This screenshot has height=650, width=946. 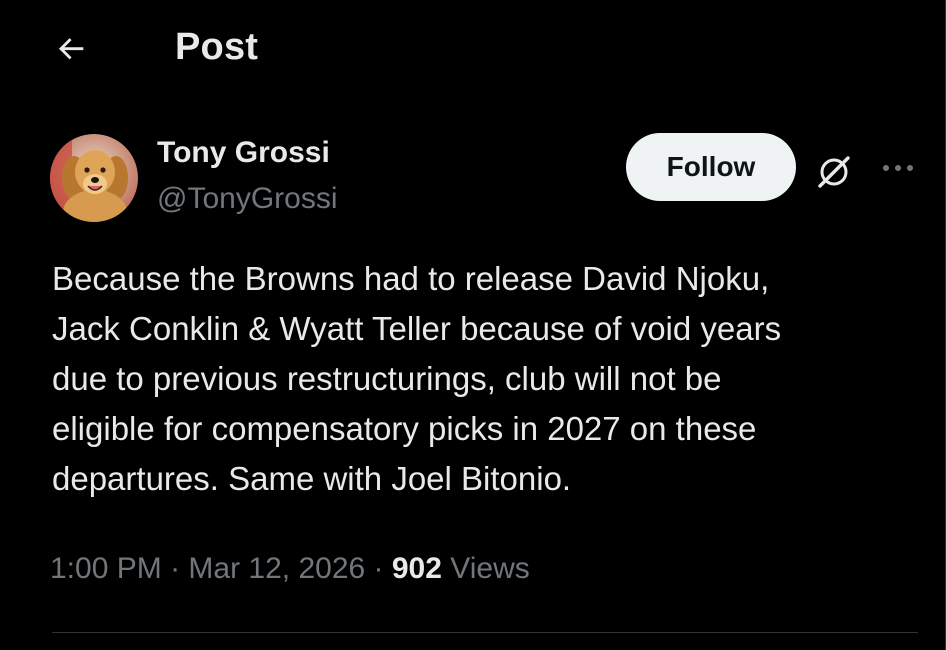 What do you see at coordinates (247, 199) in the screenshot?
I see `author-handle: @TonyGrossi` at bounding box center [247, 199].